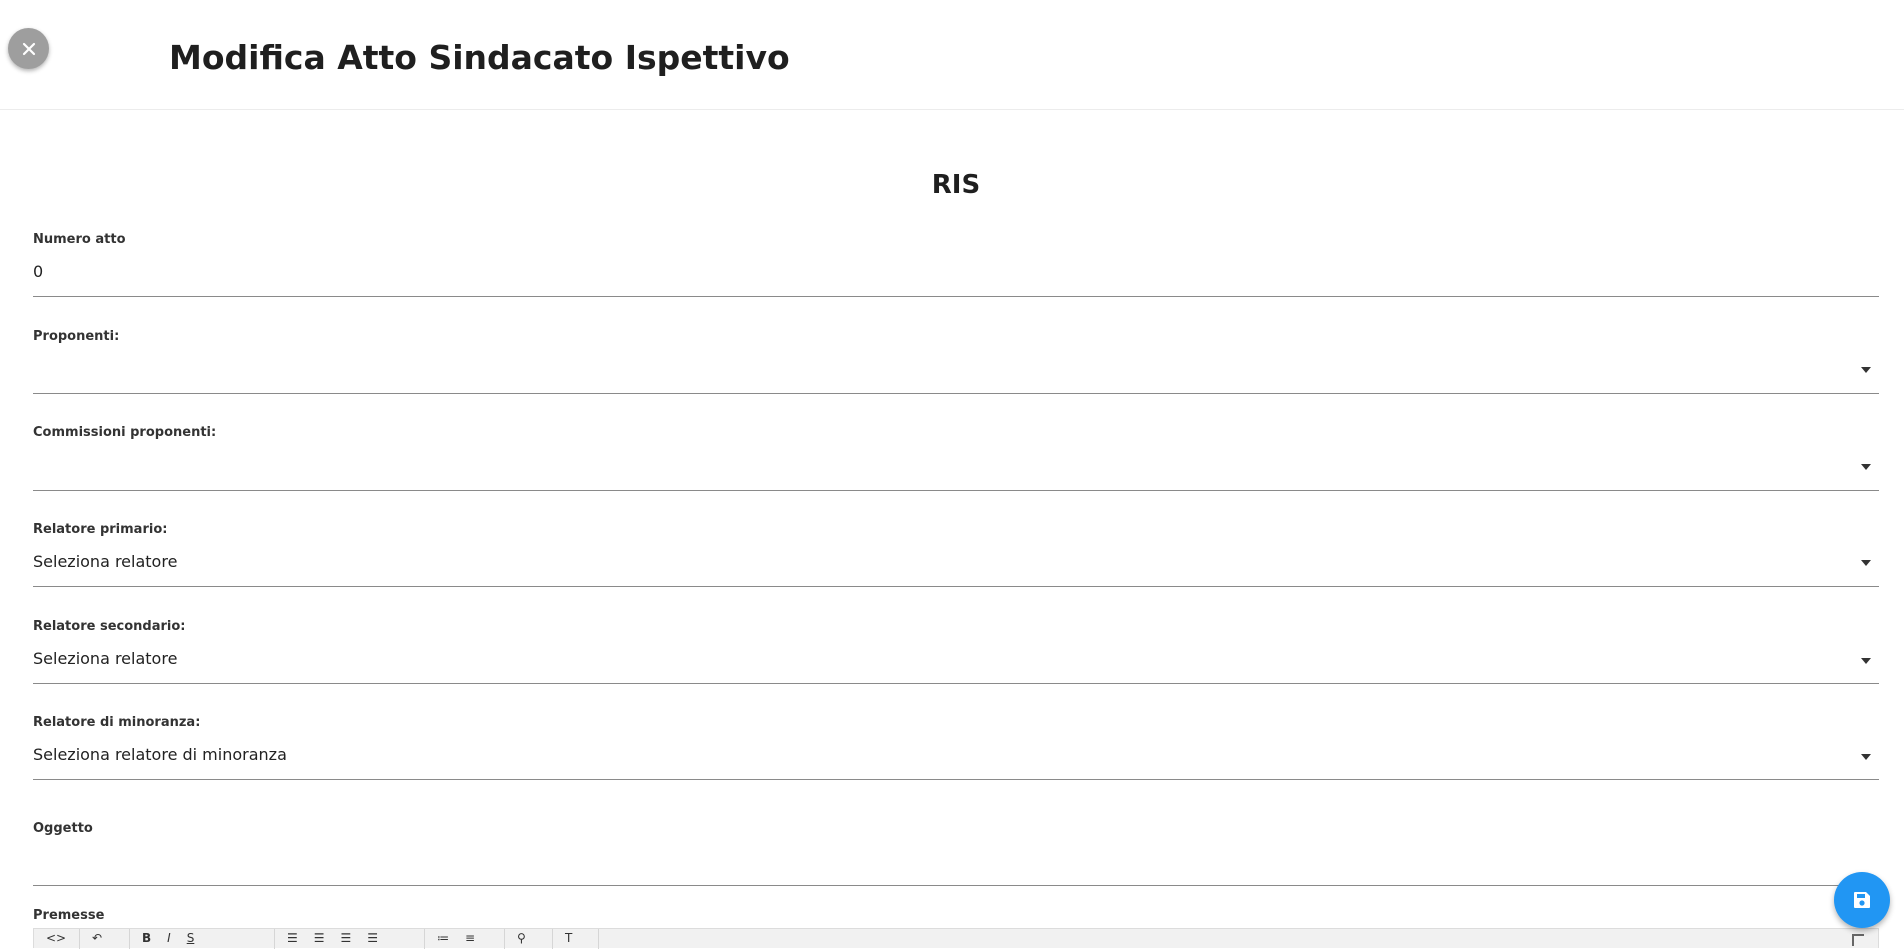  What do you see at coordinates (956, 683) in the screenshot?
I see `relatore-secondario-underline` at bounding box center [956, 683].